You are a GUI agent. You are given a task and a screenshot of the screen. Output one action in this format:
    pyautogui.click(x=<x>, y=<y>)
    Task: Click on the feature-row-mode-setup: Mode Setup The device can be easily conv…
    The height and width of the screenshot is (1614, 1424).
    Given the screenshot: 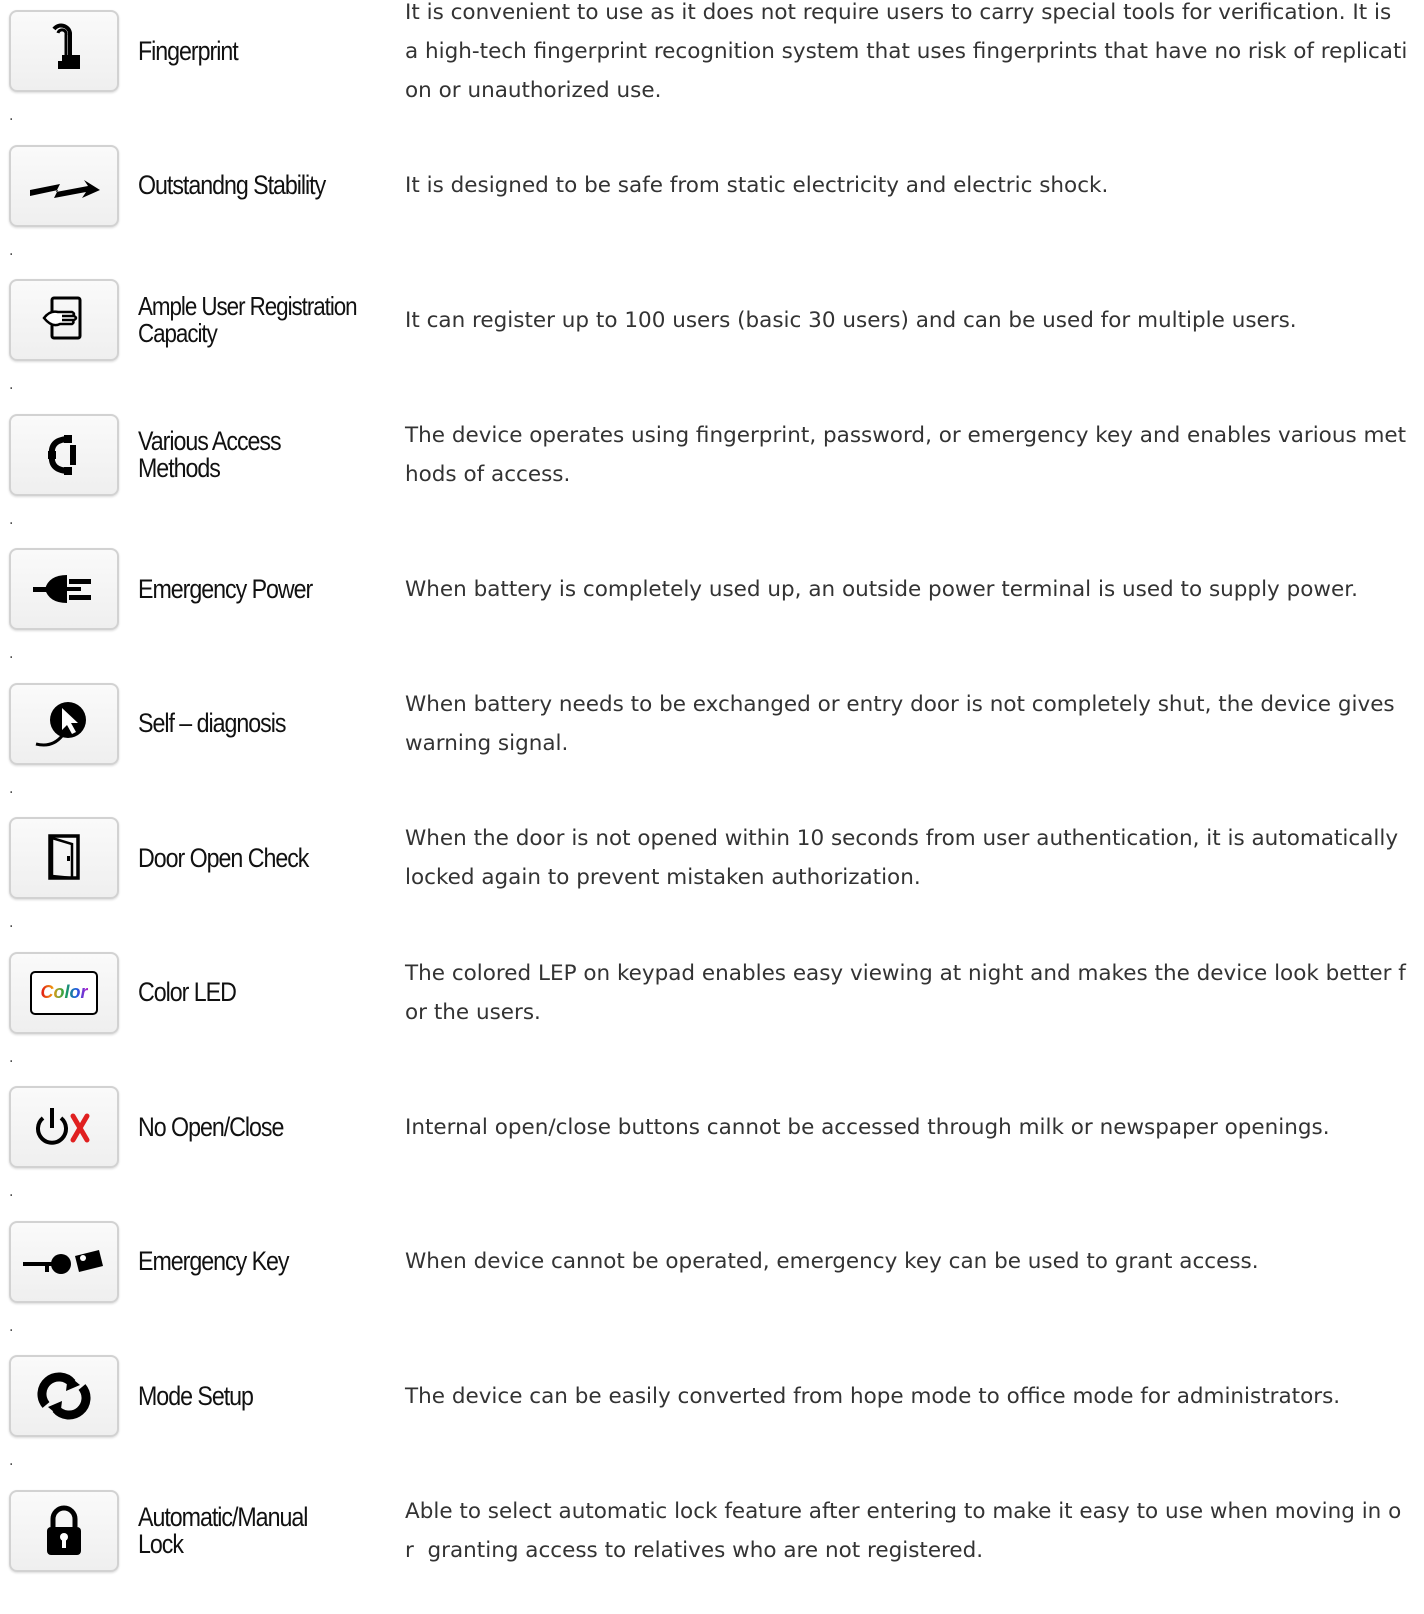 What is the action you would take?
    pyautogui.click(x=712, y=1412)
    